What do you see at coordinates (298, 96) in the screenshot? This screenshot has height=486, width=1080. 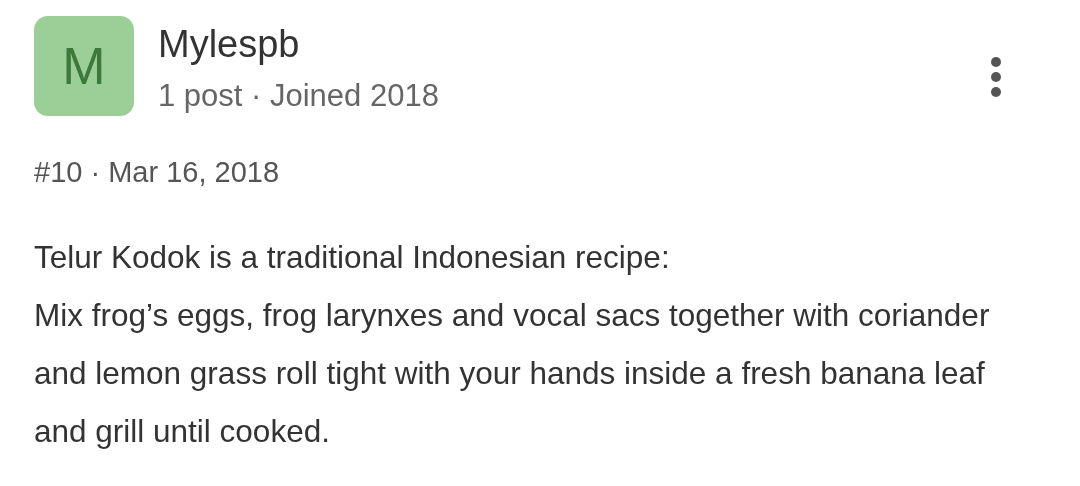 I see `author-meta: 1 post · Joined 2018` at bounding box center [298, 96].